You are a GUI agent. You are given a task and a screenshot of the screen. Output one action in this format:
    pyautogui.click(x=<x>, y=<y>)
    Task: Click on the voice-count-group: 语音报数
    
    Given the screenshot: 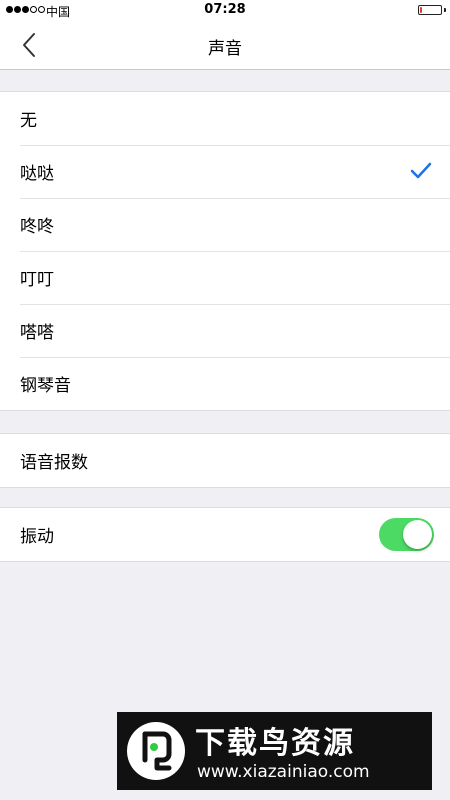 What is the action you would take?
    pyautogui.click(x=225, y=460)
    